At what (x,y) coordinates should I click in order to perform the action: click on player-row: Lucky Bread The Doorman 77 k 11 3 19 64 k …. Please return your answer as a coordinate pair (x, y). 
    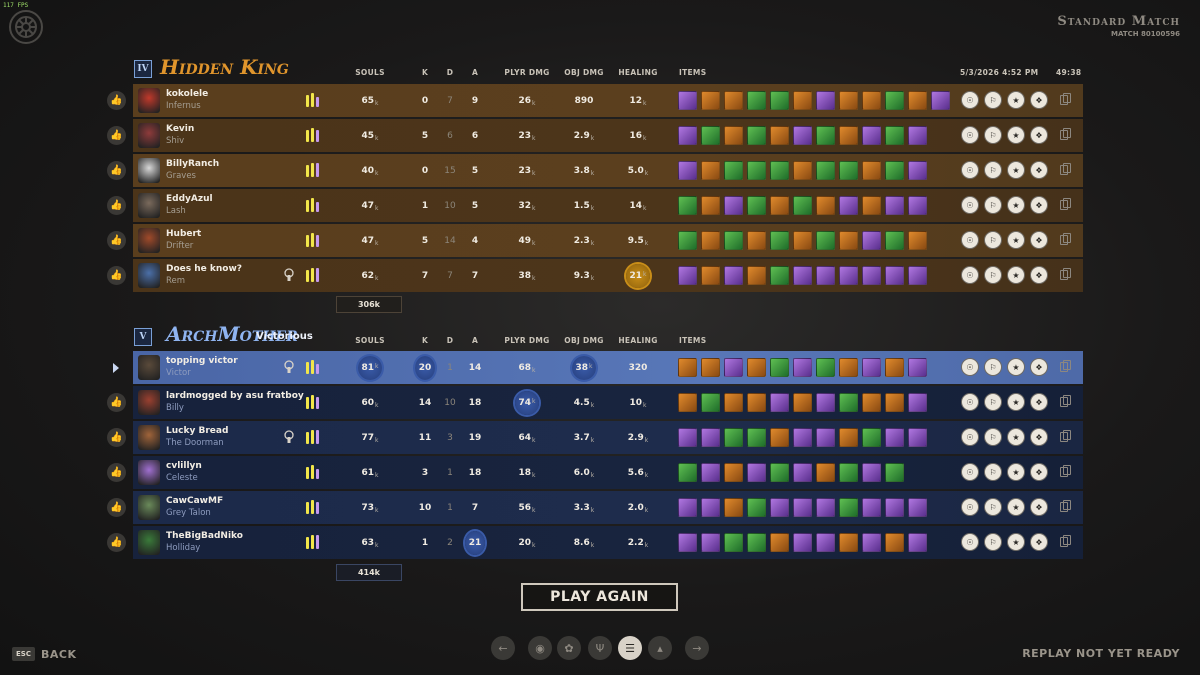
    Looking at the image, I should click on (608, 437).